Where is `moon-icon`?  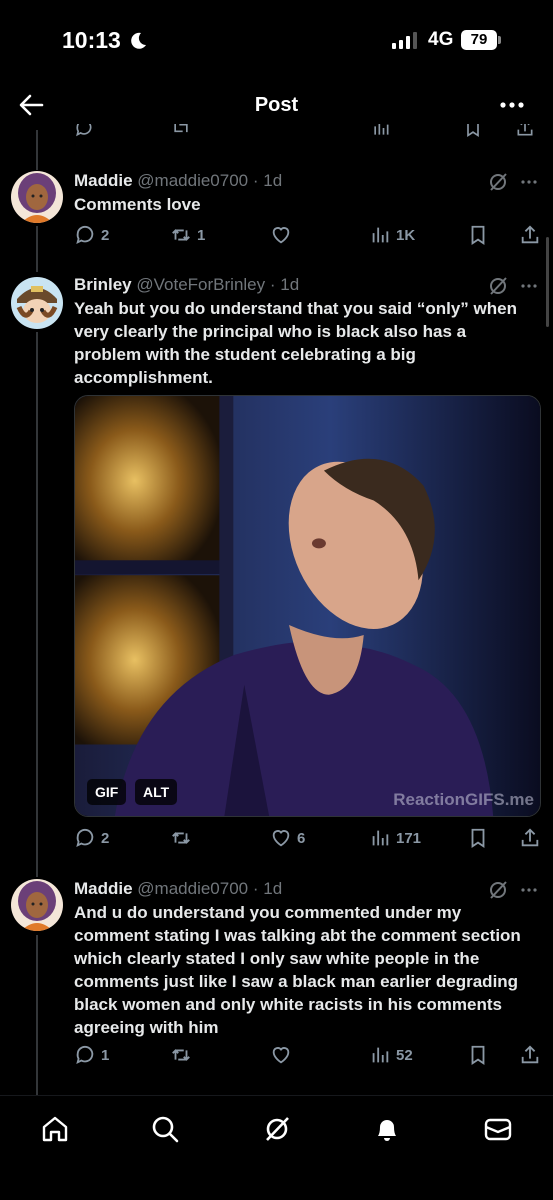
moon-icon is located at coordinates (138, 40).